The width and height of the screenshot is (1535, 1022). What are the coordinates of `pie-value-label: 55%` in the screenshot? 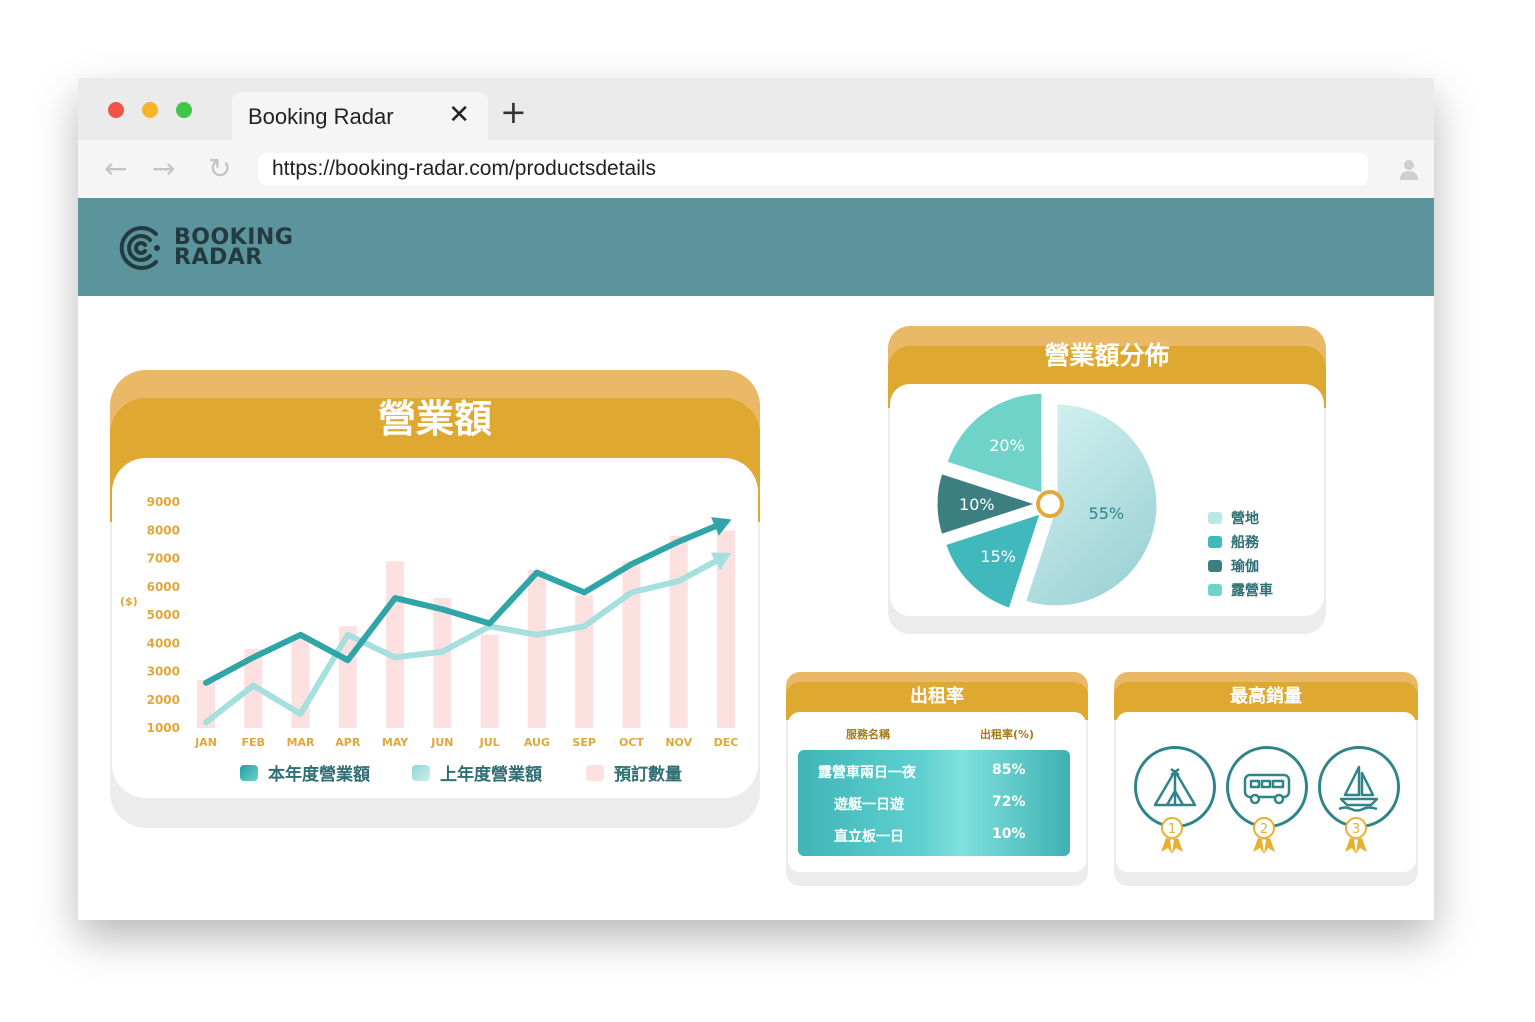 It's located at (1107, 513).